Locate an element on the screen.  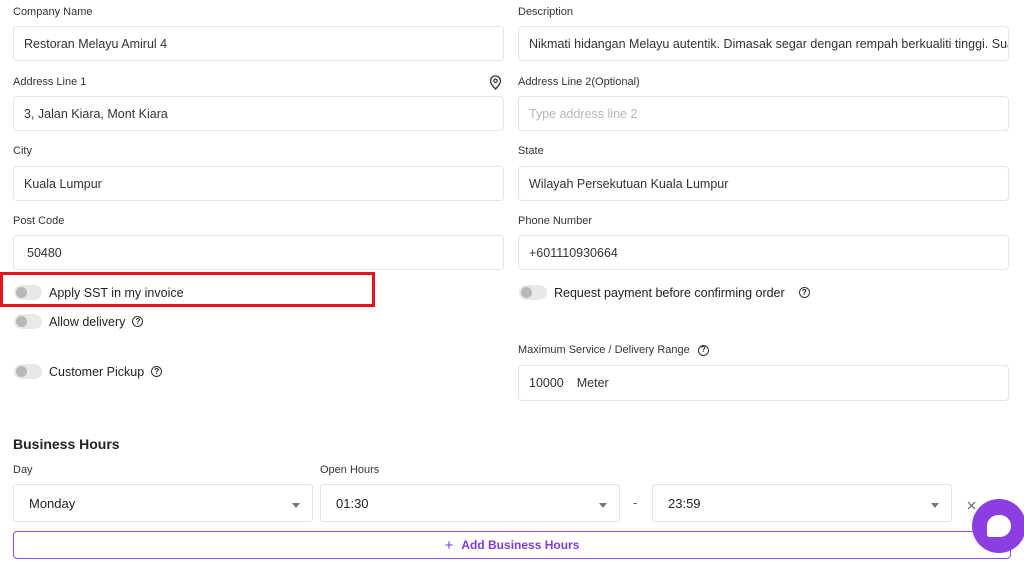
day-select: Monday is located at coordinates (163, 503).